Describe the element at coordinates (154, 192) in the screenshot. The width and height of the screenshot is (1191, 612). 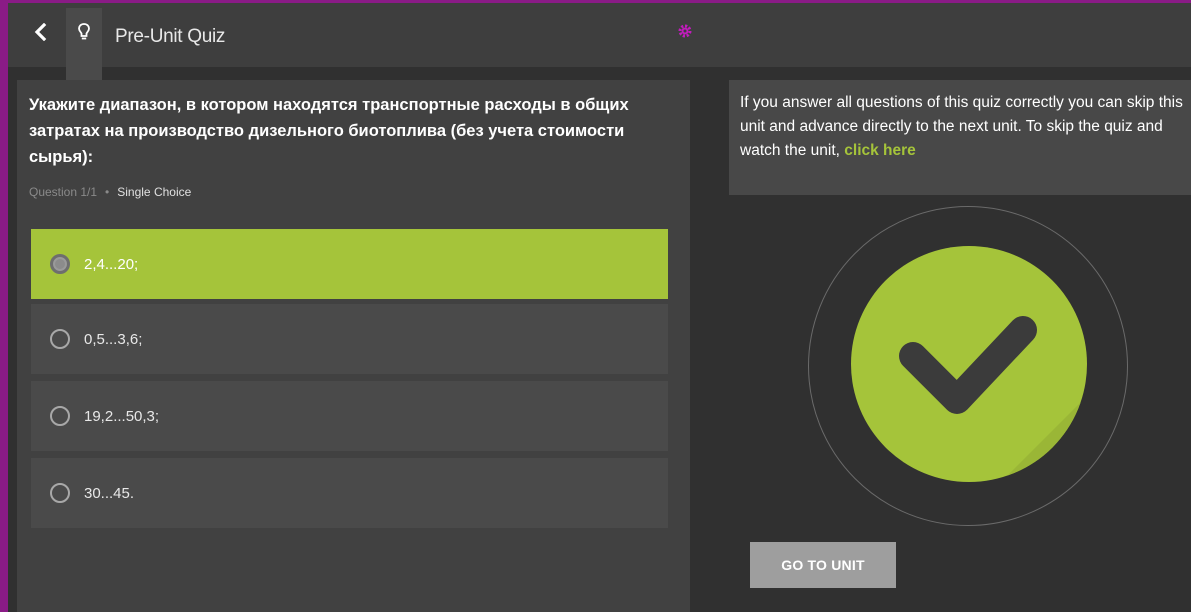
I see `question-type: Single Choice` at that location.